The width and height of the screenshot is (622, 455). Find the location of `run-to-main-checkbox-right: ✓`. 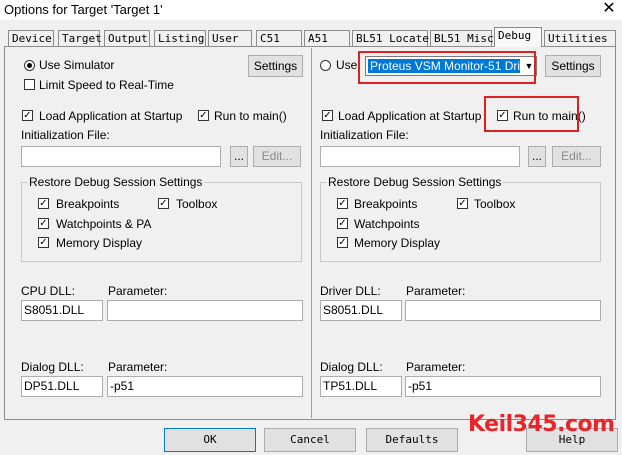

run-to-main-checkbox-right: ✓ is located at coordinates (502, 115).